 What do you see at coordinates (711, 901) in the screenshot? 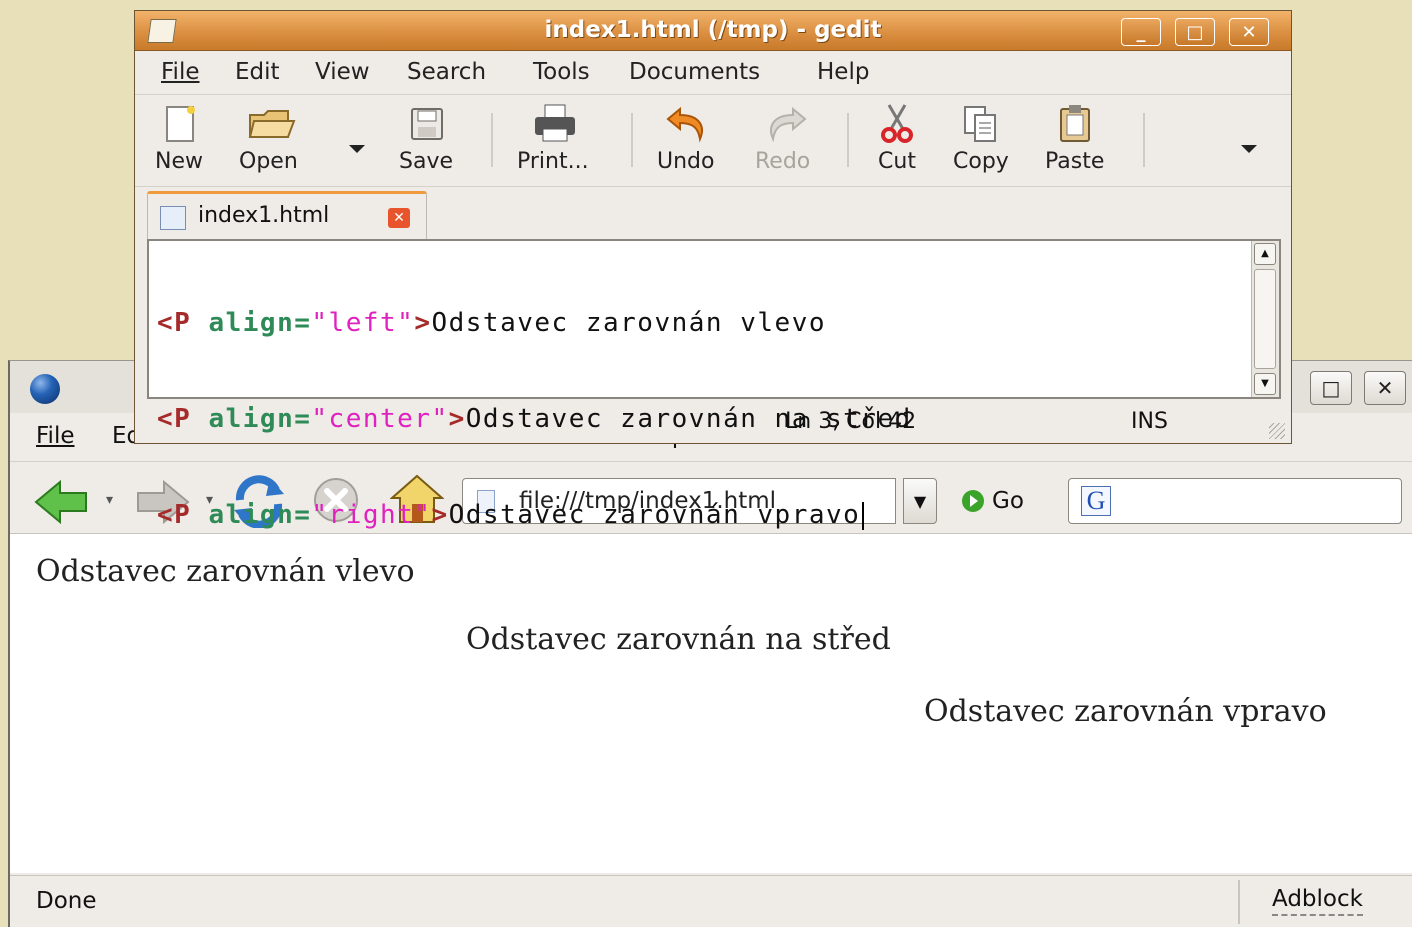
I see `browser-statusbar: Done Adblock` at bounding box center [711, 901].